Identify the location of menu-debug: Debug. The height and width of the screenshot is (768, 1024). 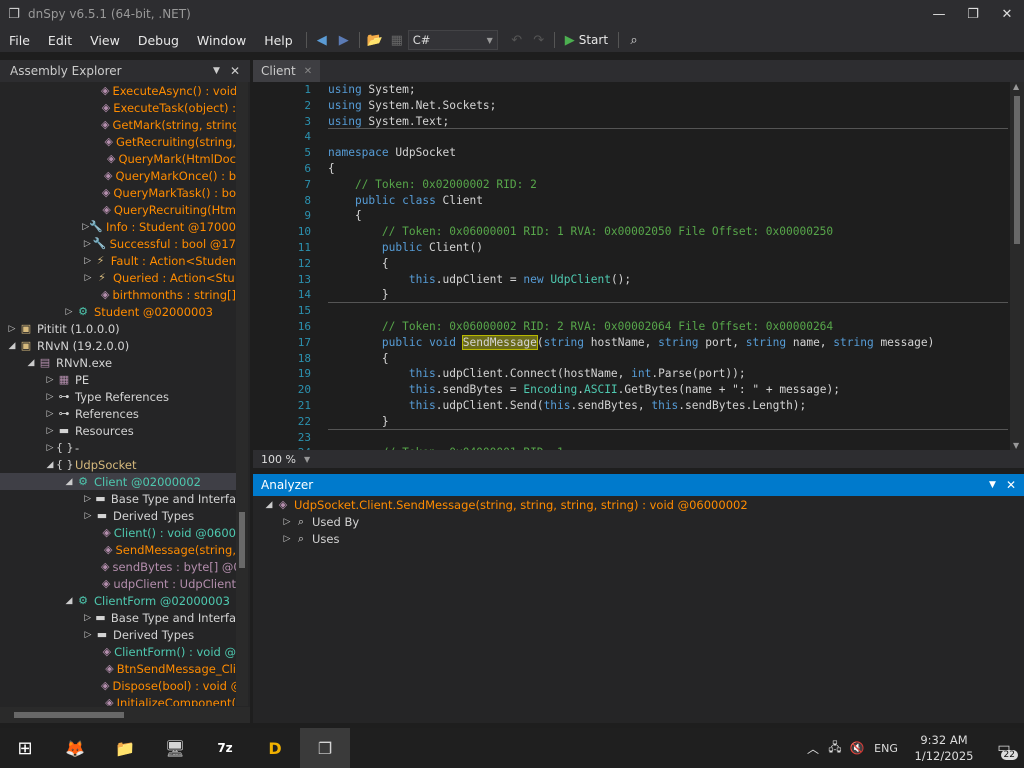
(158, 40).